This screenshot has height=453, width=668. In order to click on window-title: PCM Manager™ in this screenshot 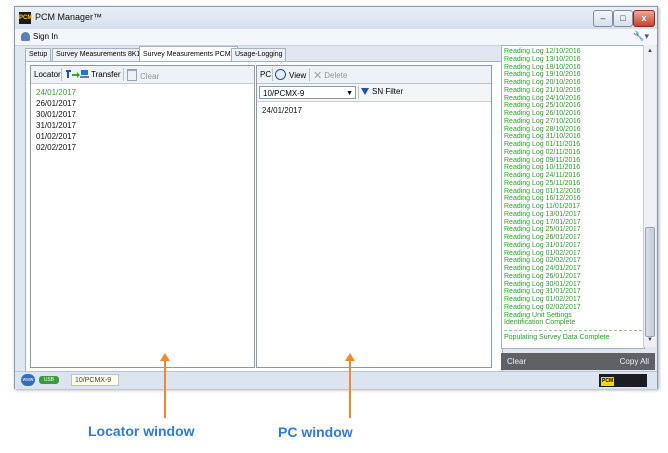, I will do `click(69, 17)`.